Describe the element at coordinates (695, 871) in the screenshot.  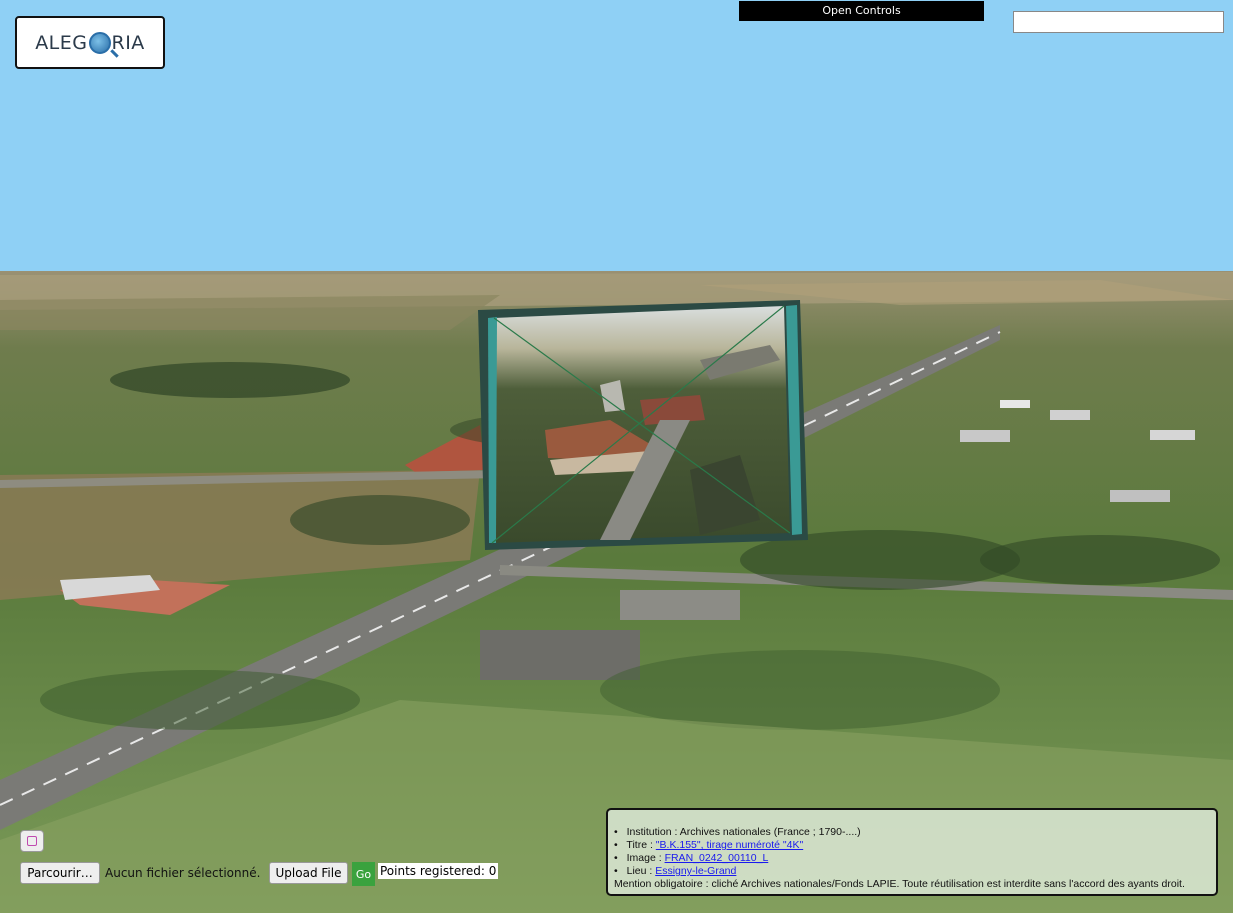
I see `lieu-link: Essigny-le-Grand` at that location.